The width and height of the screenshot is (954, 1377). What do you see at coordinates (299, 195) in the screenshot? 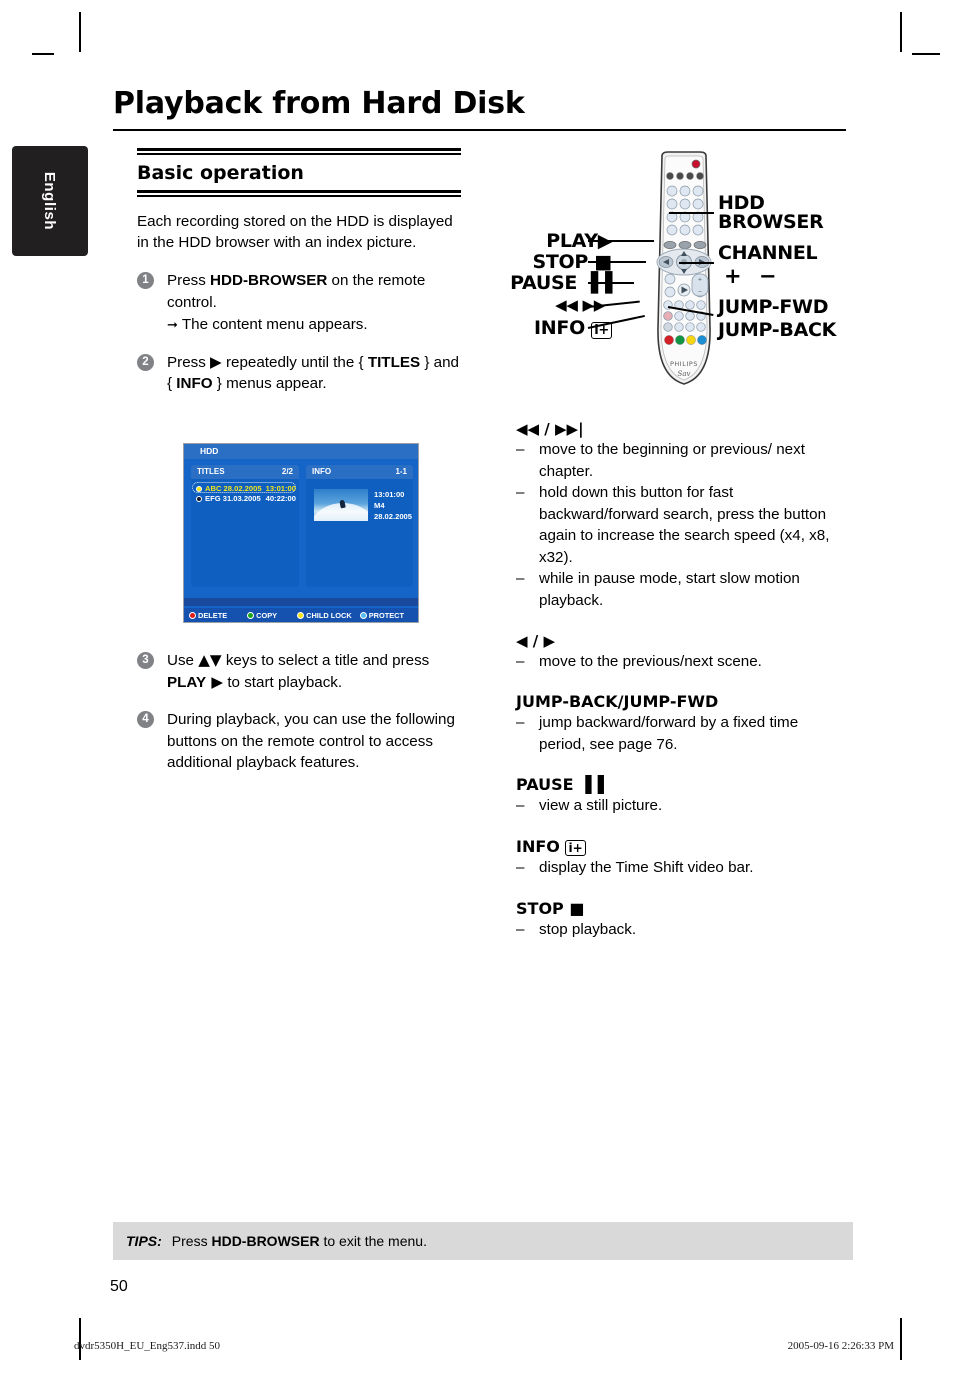
I see `section-rule-bottom-thin` at bounding box center [299, 195].